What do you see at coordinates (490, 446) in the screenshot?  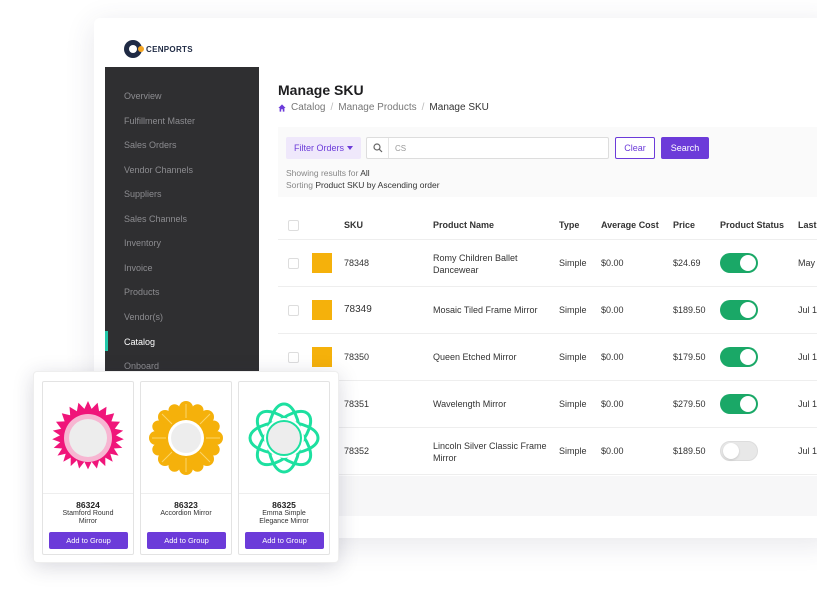 I see `product-name-line1: Lincoln Silver Classic Frame` at bounding box center [490, 446].